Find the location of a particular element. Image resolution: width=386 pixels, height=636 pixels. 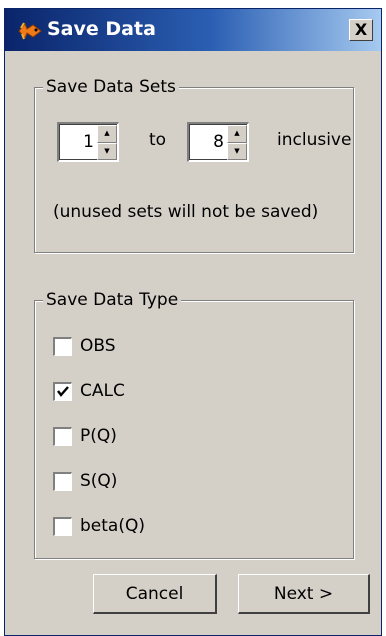

to-set-spin-down-button: ▼ is located at coordinates (237, 151).